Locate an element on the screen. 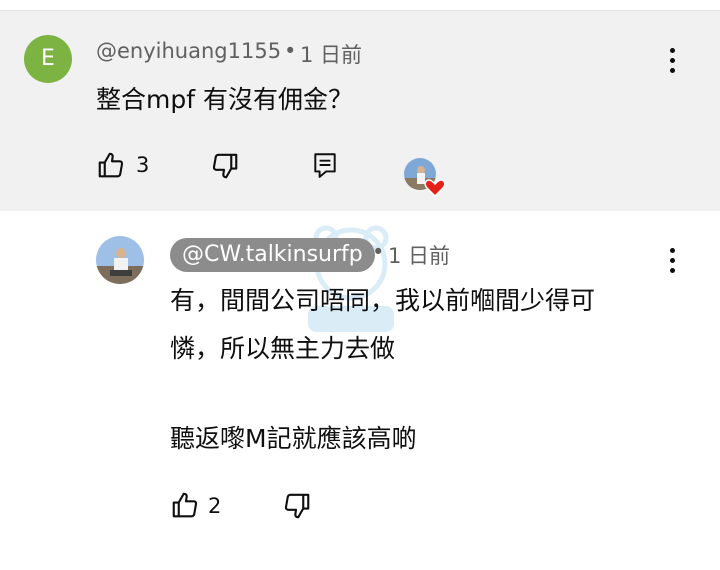  reply-text-line: 有，間間公司唔同，我以前嗰間少得可 is located at coordinates (383, 300).